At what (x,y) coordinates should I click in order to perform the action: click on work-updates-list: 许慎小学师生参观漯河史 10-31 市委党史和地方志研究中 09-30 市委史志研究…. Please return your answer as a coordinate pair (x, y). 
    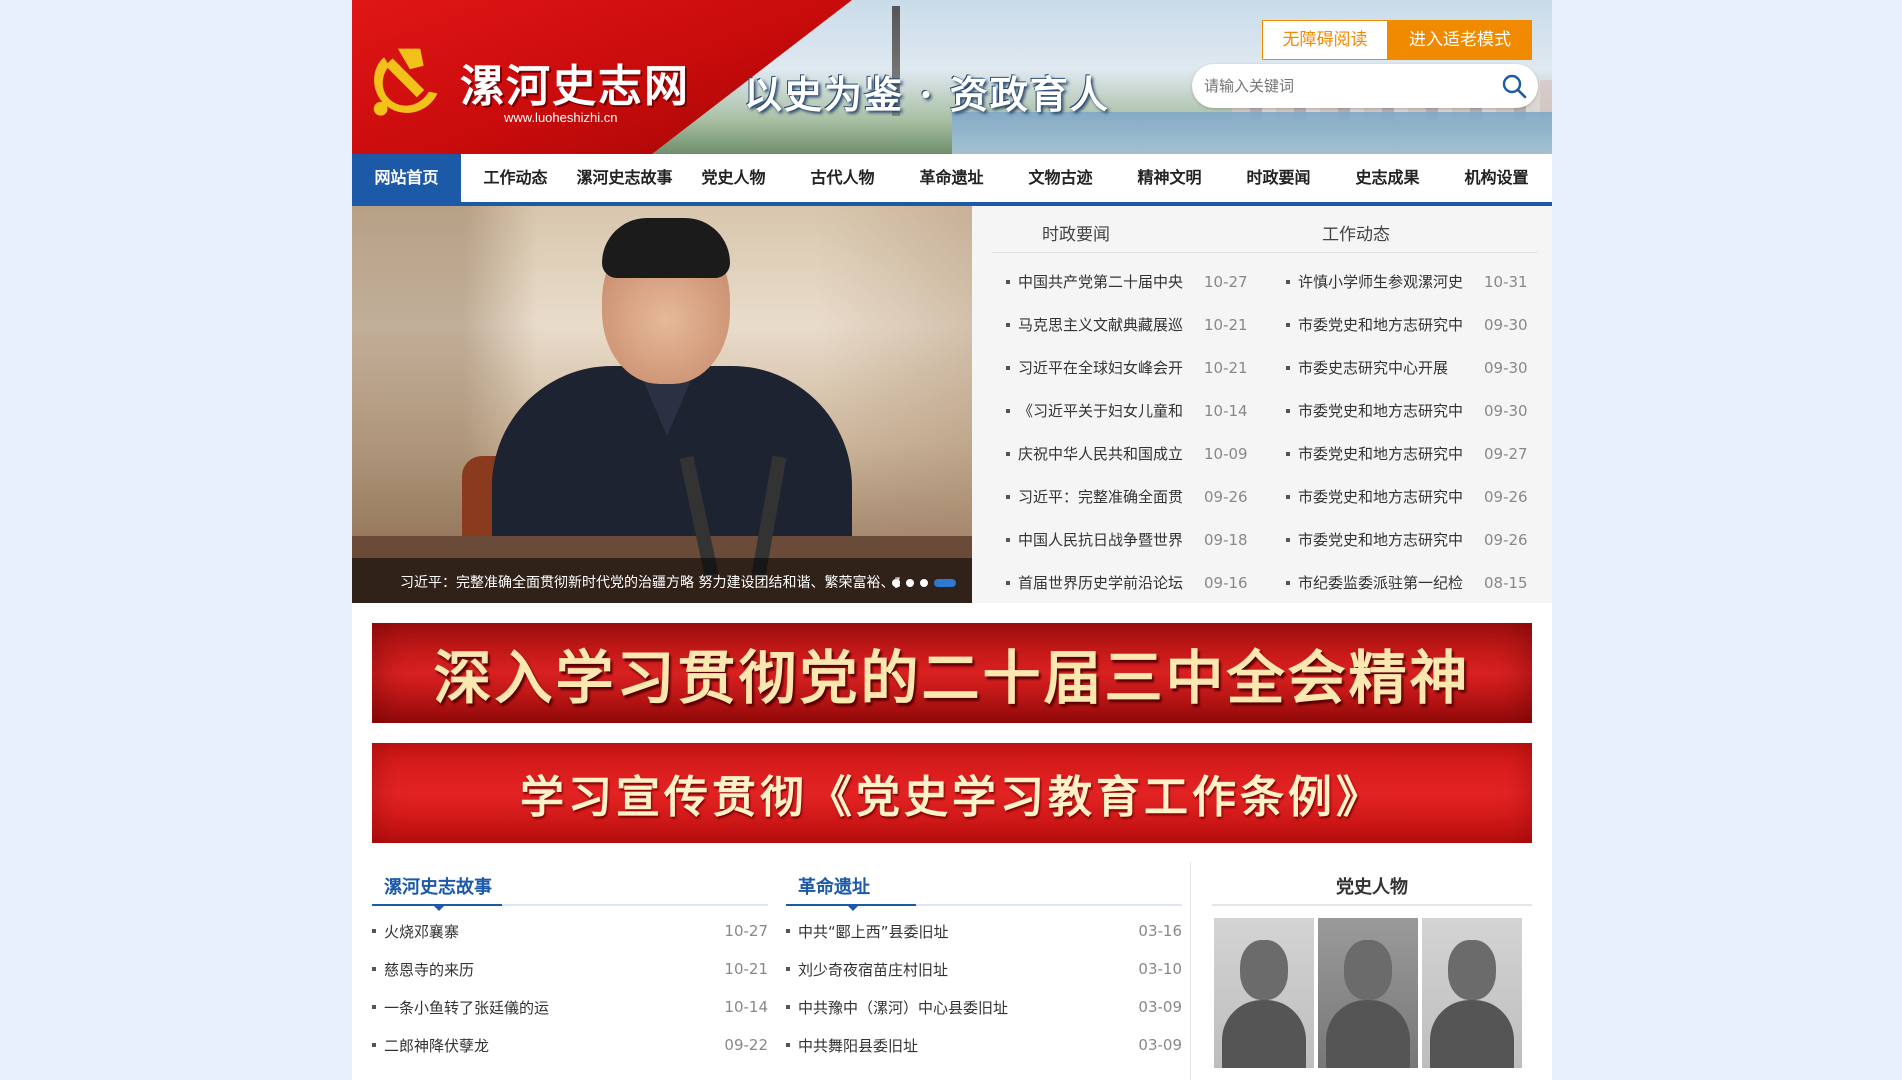
    Looking at the image, I should click on (1419, 432).